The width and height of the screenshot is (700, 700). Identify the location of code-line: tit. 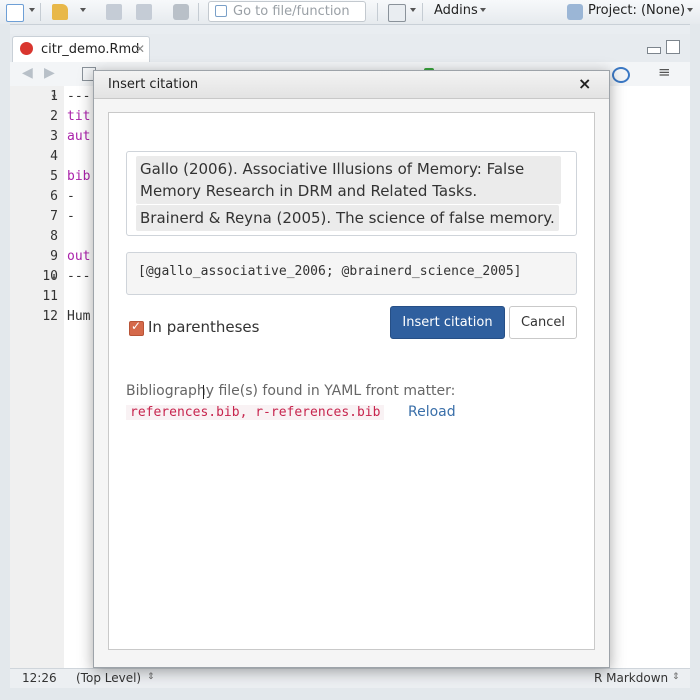
(79, 116).